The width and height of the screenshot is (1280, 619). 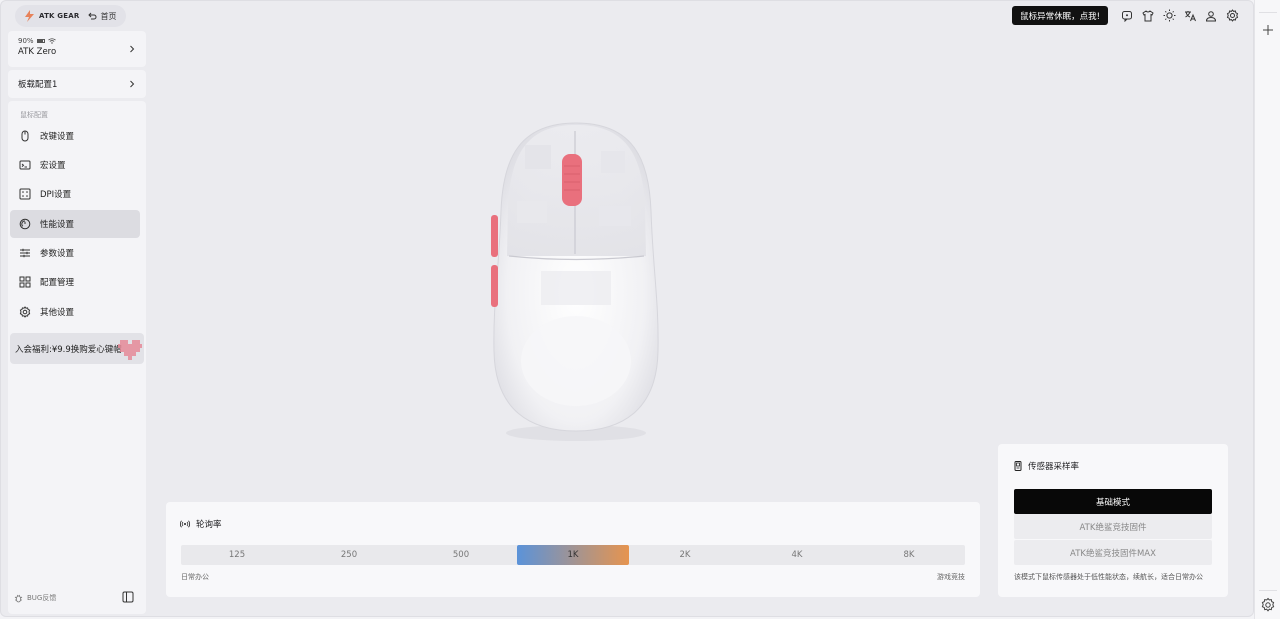 What do you see at coordinates (25, 282) in the screenshot?
I see `grid-icon` at bounding box center [25, 282].